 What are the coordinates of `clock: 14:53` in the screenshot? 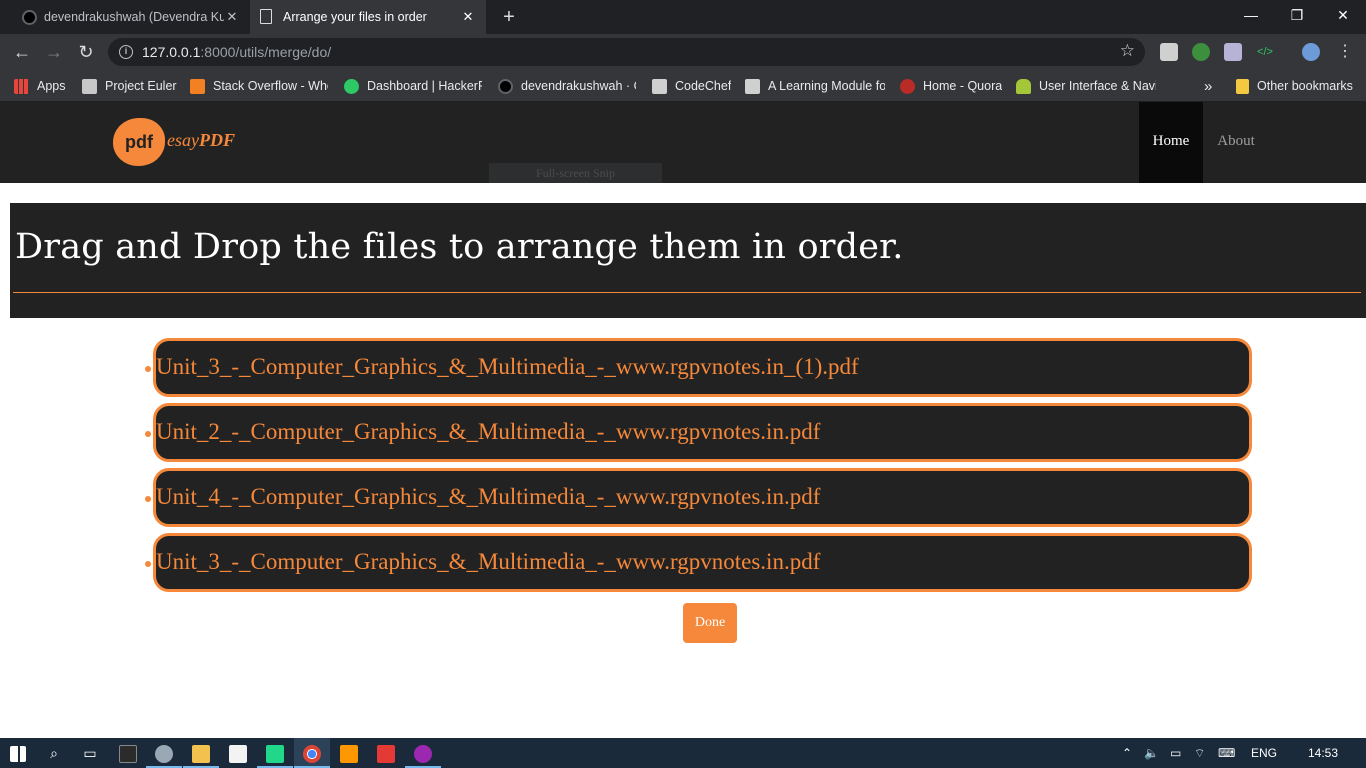 It's located at (1323, 753).